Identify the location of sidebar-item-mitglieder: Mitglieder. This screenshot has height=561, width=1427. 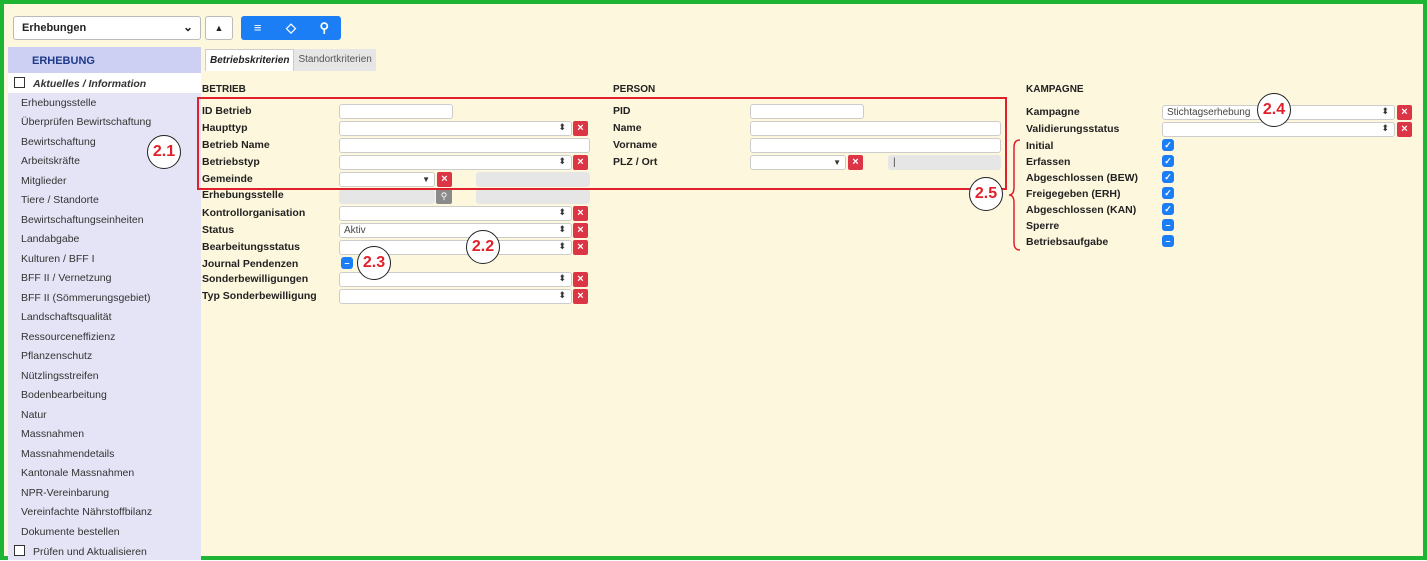
(104, 181).